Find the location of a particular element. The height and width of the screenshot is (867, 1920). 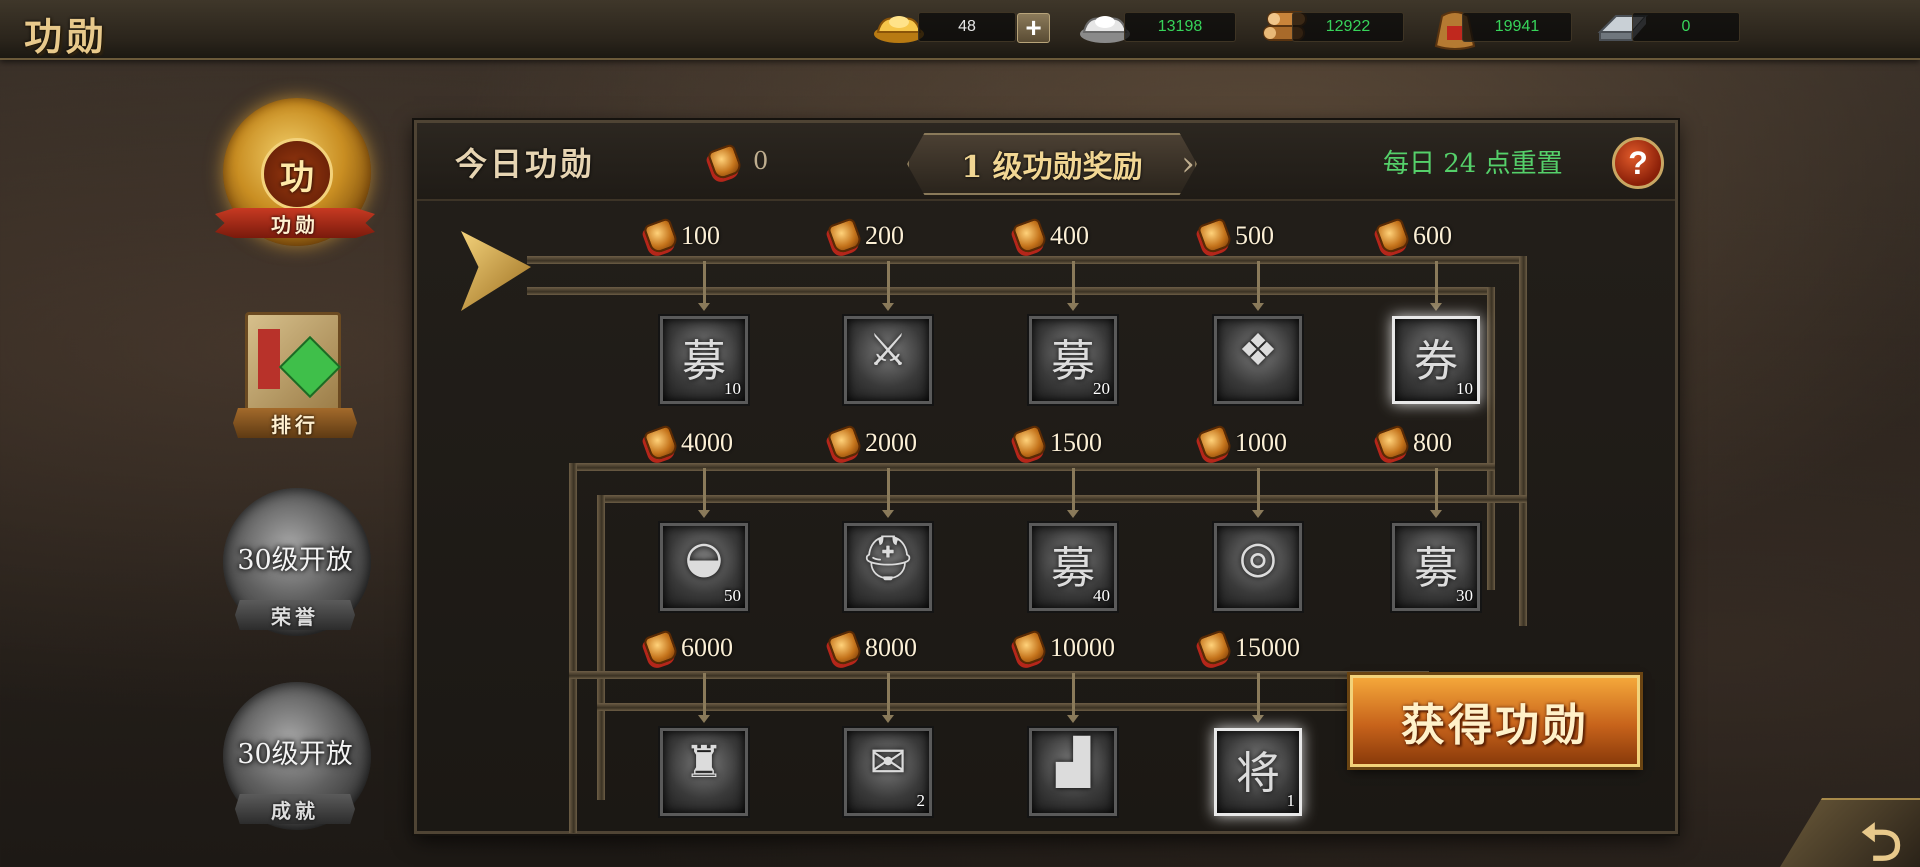

today-merit-value: 0 is located at coordinates (761, 161).